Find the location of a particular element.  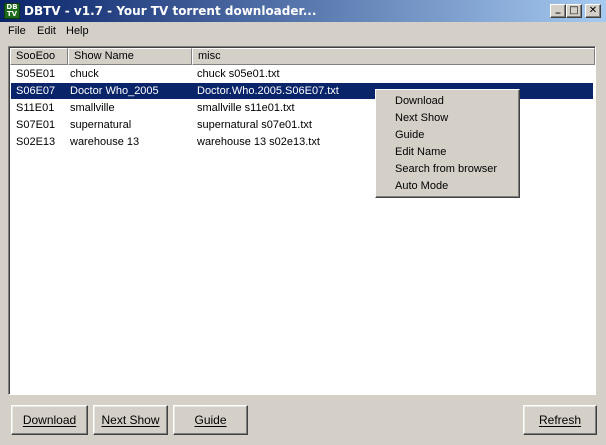

maximize-icon: □ is located at coordinates (574, 10).